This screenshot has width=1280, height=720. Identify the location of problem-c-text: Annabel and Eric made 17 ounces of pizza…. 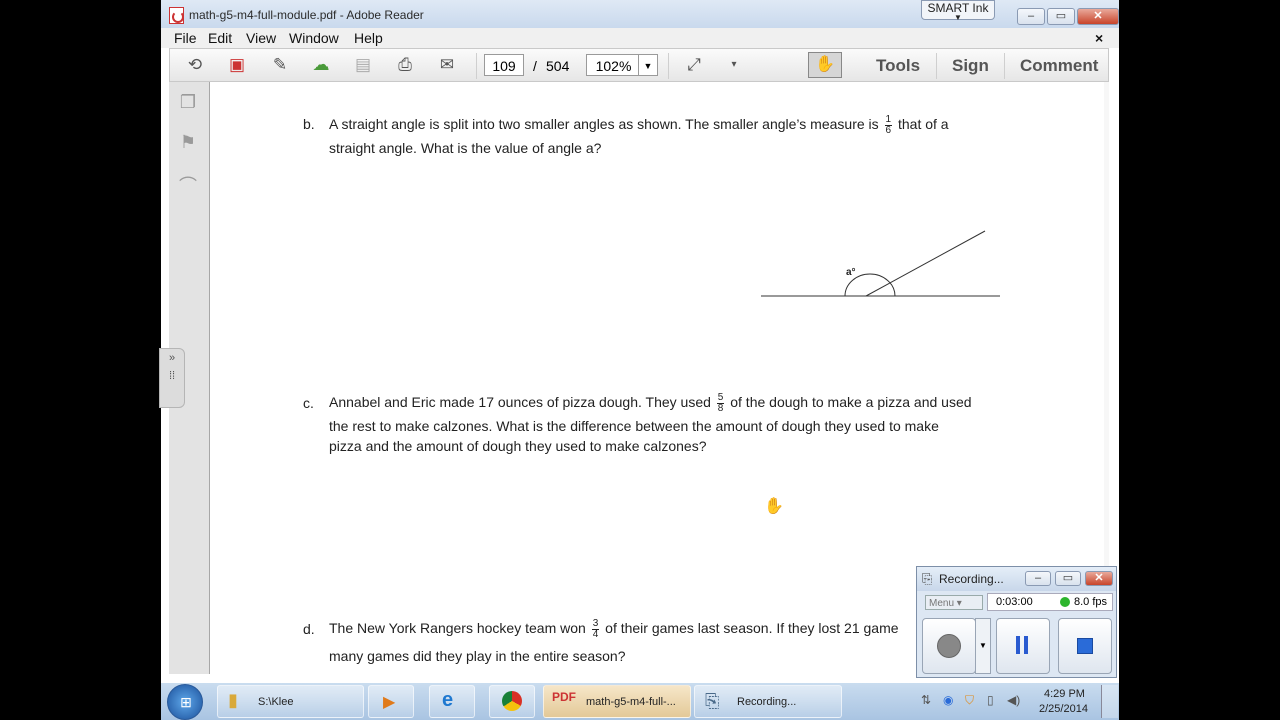
(650, 402).